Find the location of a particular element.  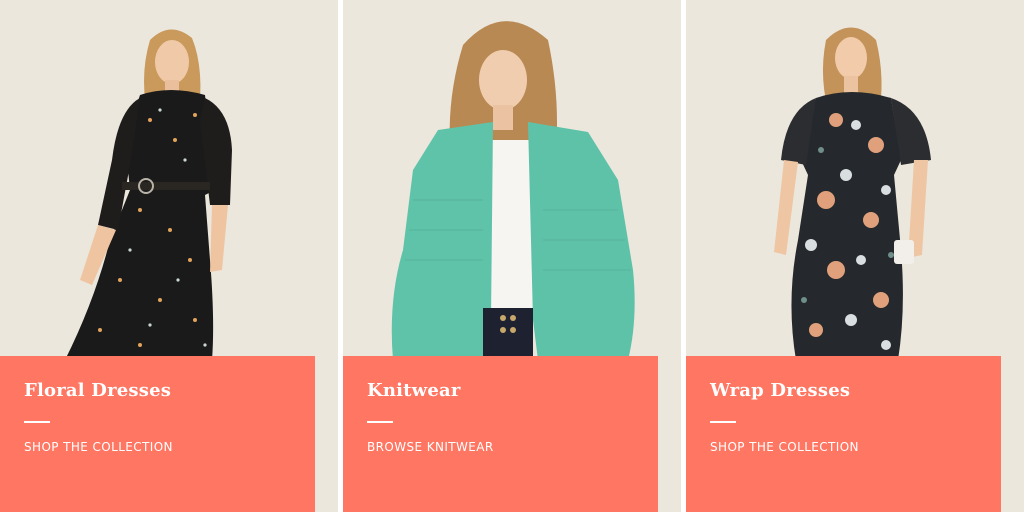

category-panel: Wrap Dresses SHOP THE COLLECTION is located at coordinates (843, 434).